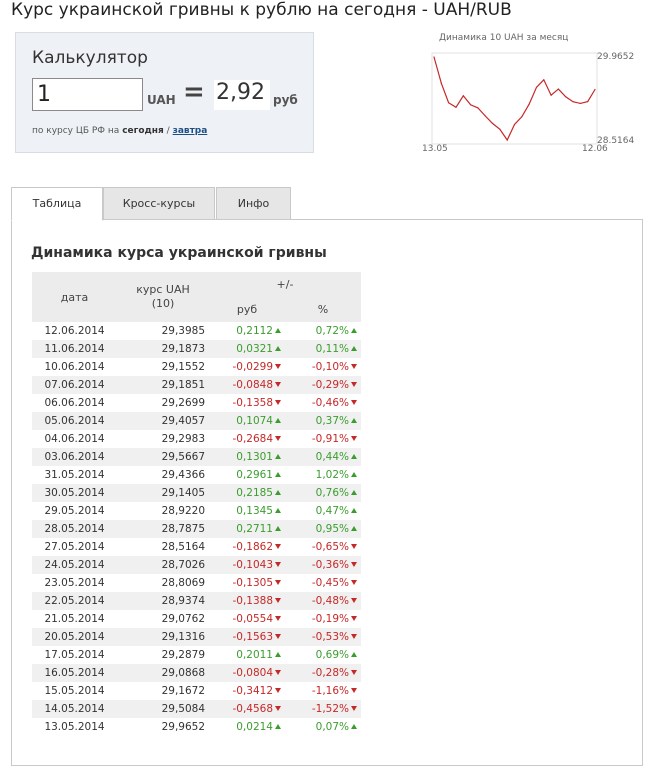  I want to click on col-rate-header-line1: курс UAH, so click(163, 289).